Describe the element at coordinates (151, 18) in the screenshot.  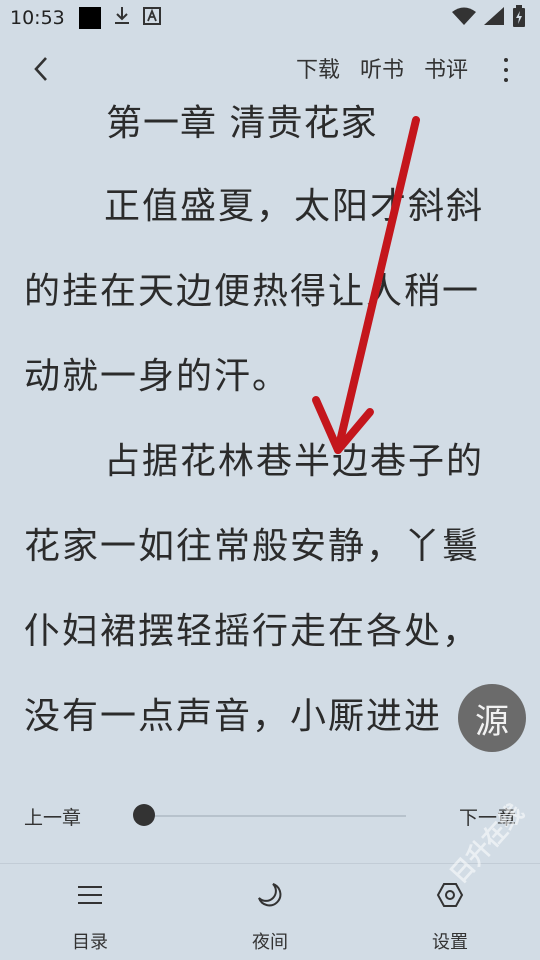
I see `a-badge-icon` at that location.